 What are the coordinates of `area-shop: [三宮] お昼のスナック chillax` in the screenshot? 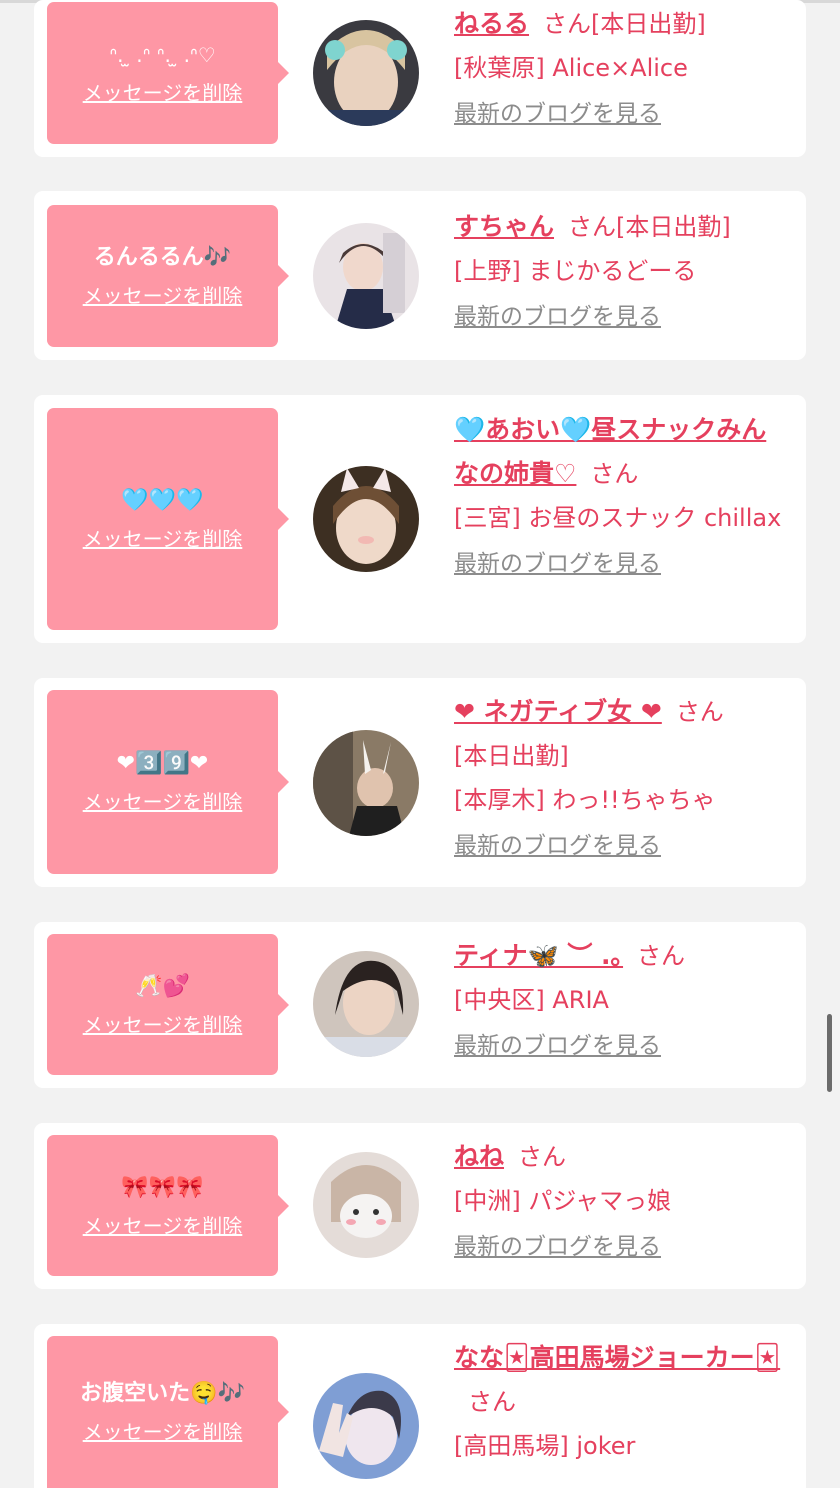 It's located at (618, 518).